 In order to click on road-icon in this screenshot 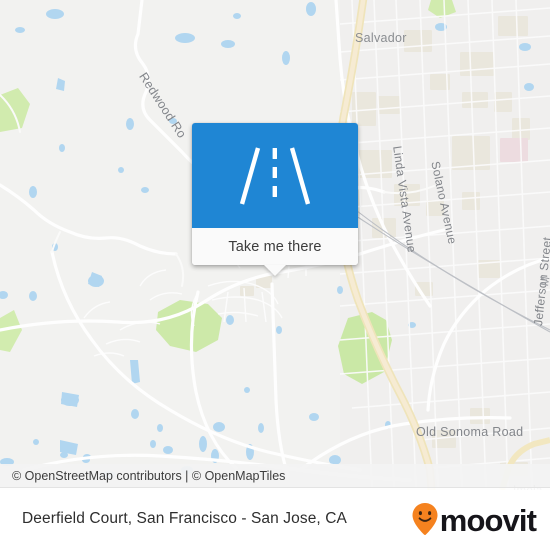, I will do `click(275, 175)`.